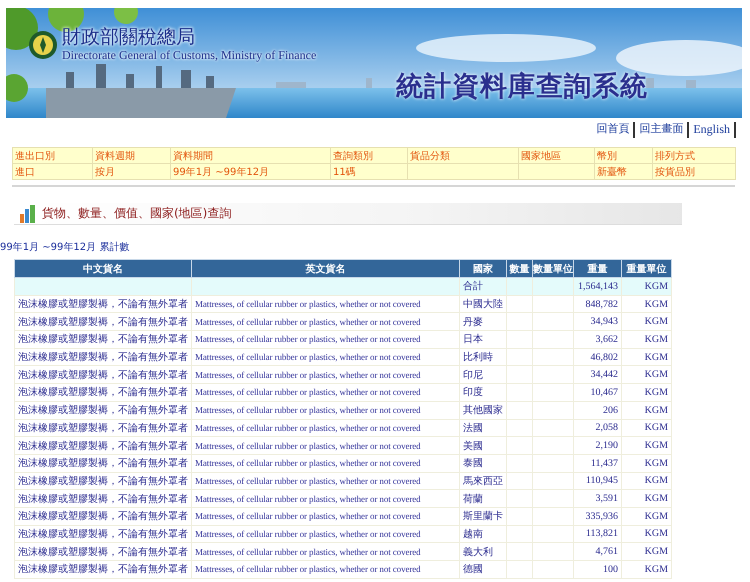  What do you see at coordinates (250, 172) in the screenshot?
I see `info-value: 99年1月 ~99年12月` at bounding box center [250, 172].